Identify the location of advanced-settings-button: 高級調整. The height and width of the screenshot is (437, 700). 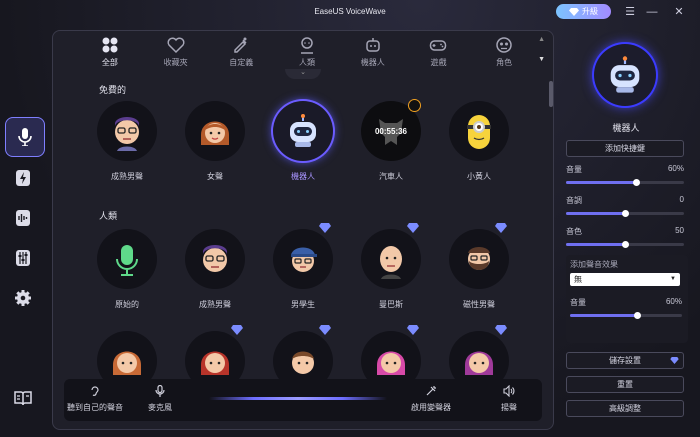
(625, 408).